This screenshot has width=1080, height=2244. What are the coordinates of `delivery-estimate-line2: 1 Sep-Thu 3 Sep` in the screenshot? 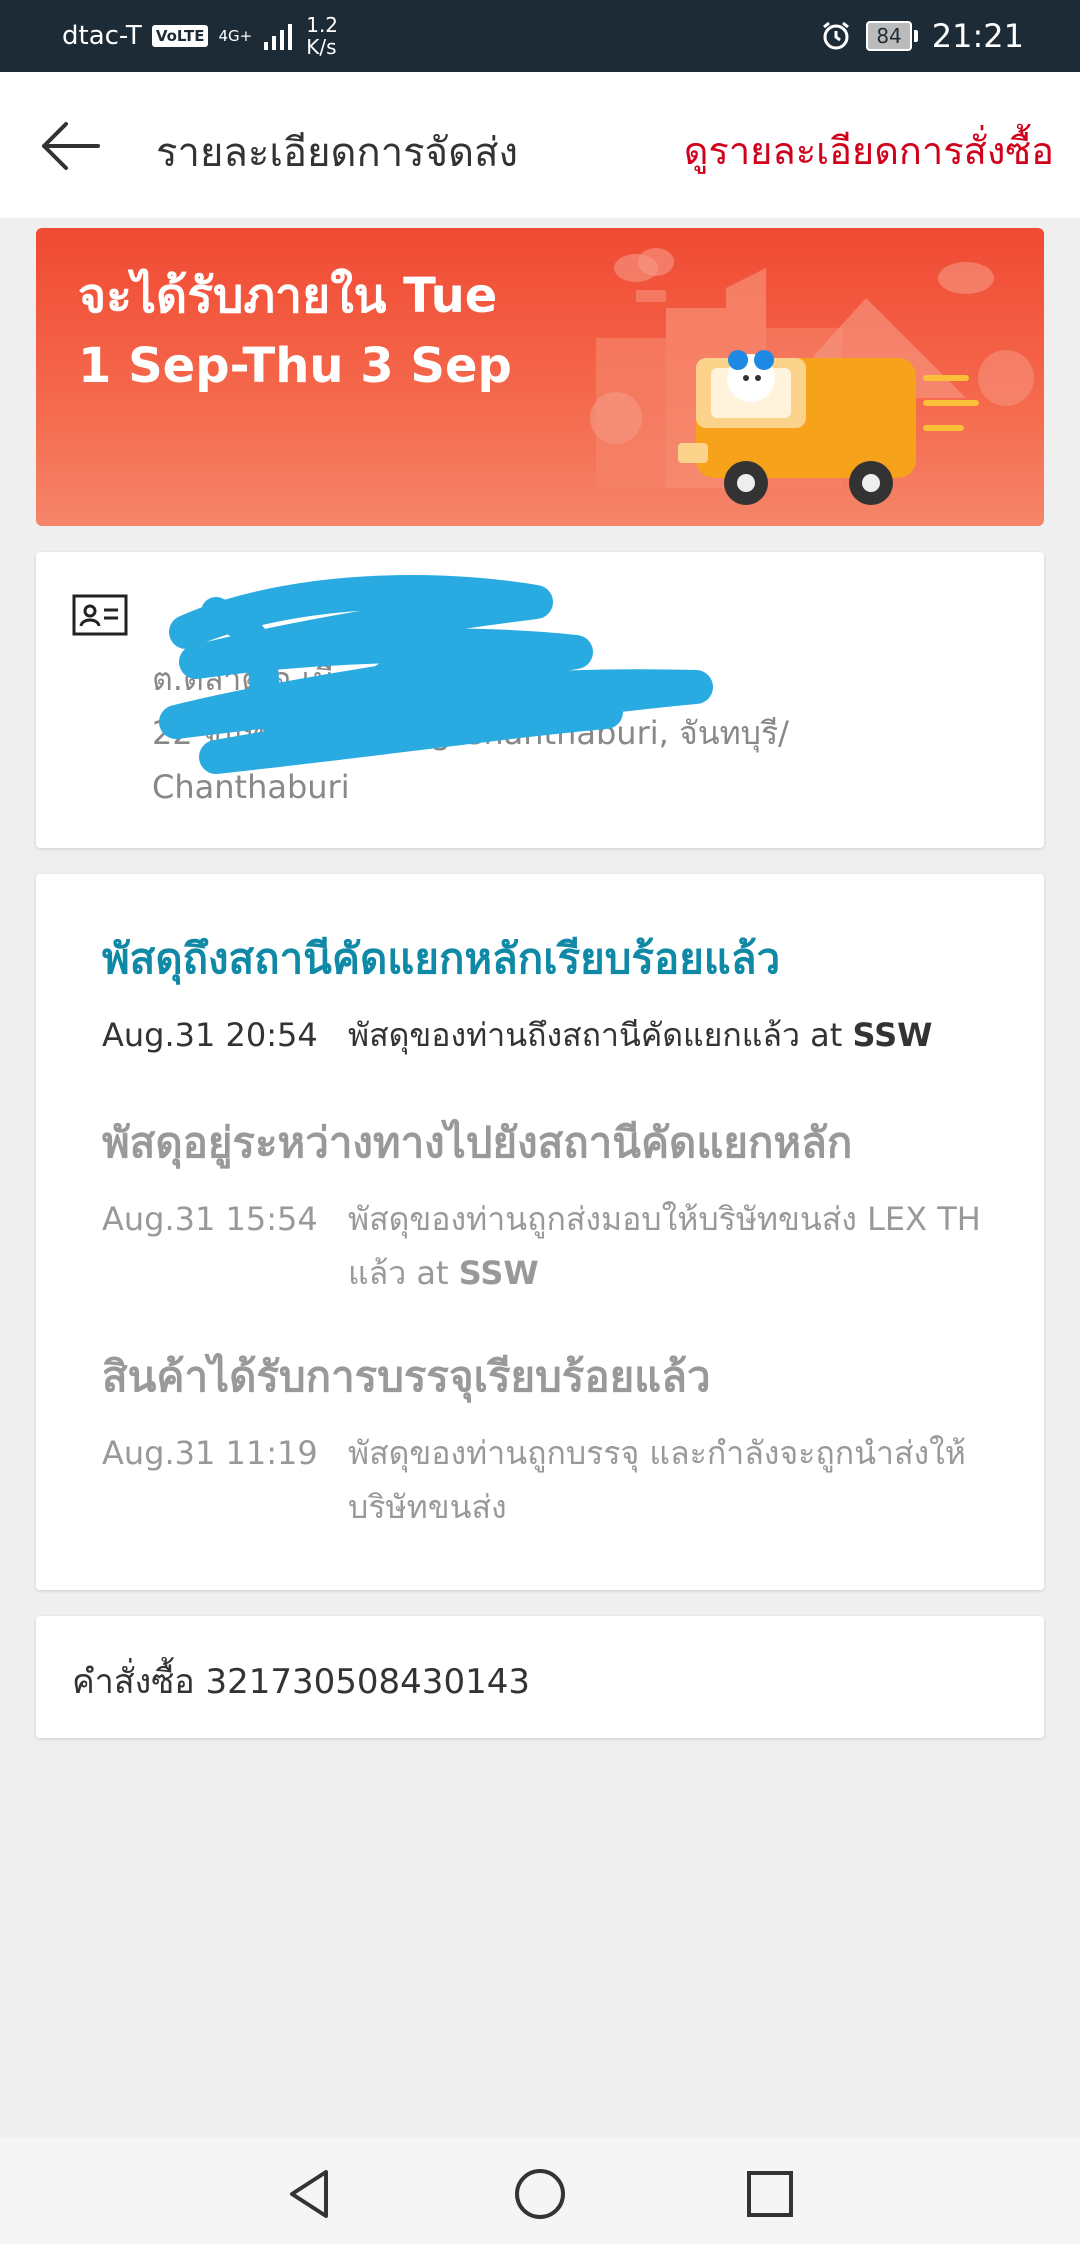 It's located at (295, 366).